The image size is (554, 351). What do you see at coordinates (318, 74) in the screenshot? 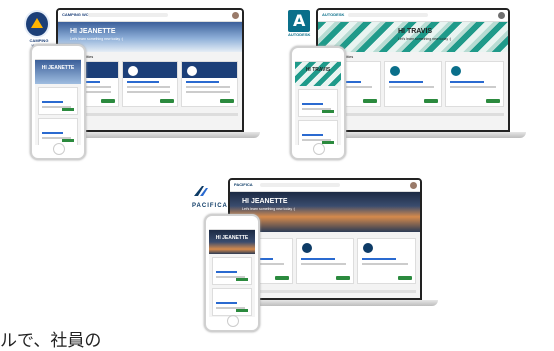
I see `phone-hero: HI TRAVIS` at bounding box center [318, 74].